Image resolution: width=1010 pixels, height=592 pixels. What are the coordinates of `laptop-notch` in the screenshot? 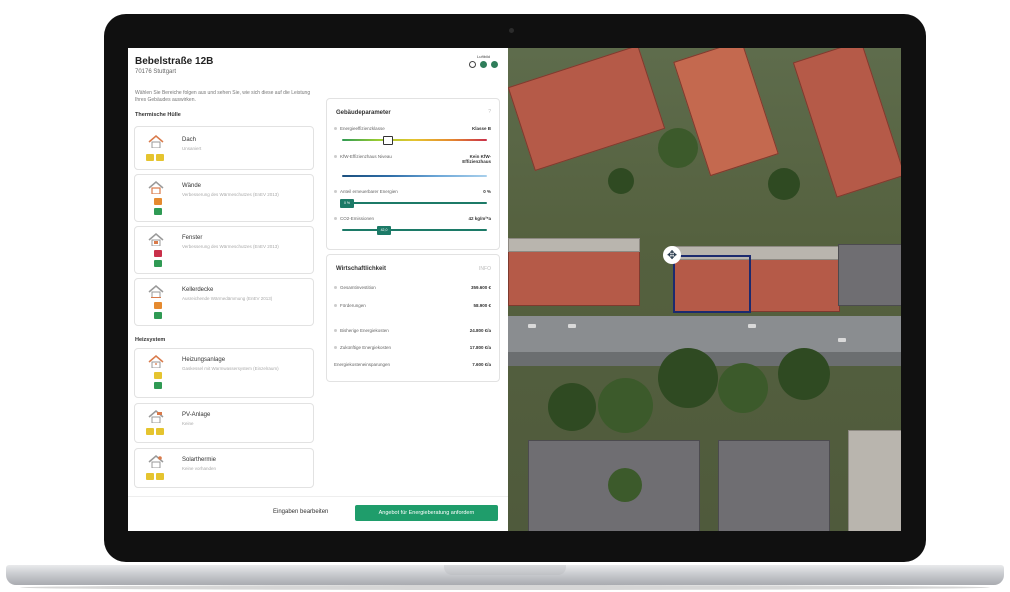 It's located at (505, 570).